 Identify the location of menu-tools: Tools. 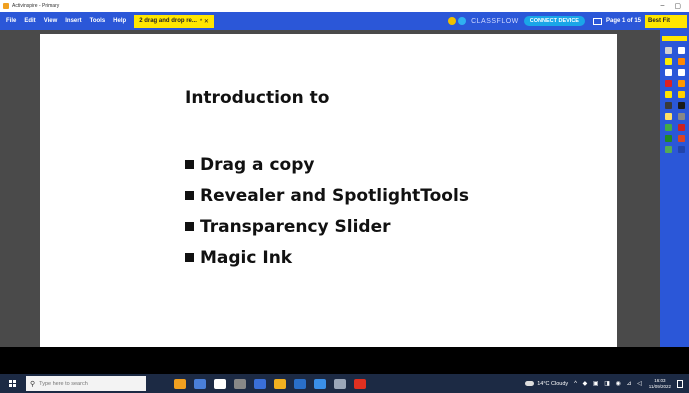
(98, 21).